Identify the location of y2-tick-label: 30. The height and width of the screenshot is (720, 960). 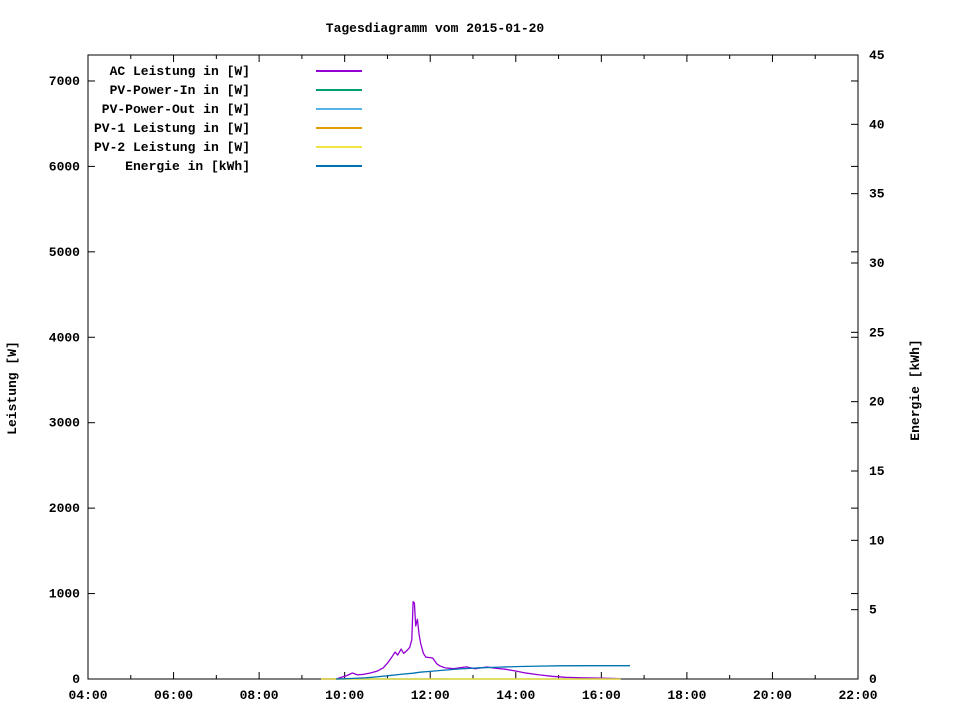
(877, 263).